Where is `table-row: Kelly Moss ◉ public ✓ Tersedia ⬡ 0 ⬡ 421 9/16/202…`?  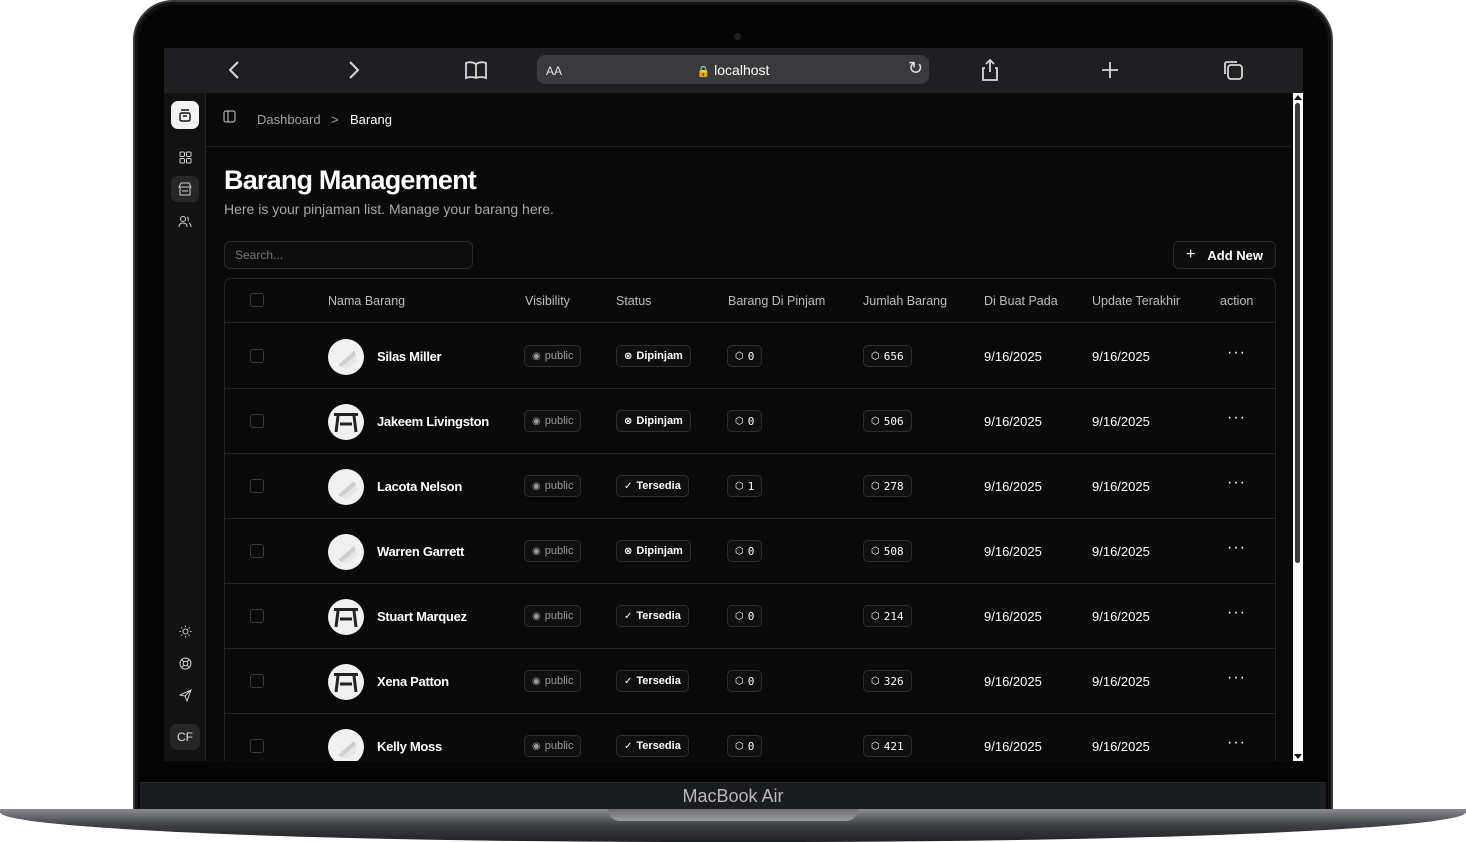 table-row: Kelly Moss ◉ public ✓ Tersedia ⬡ 0 ⬡ 421 9/16/202… is located at coordinates (750, 737).